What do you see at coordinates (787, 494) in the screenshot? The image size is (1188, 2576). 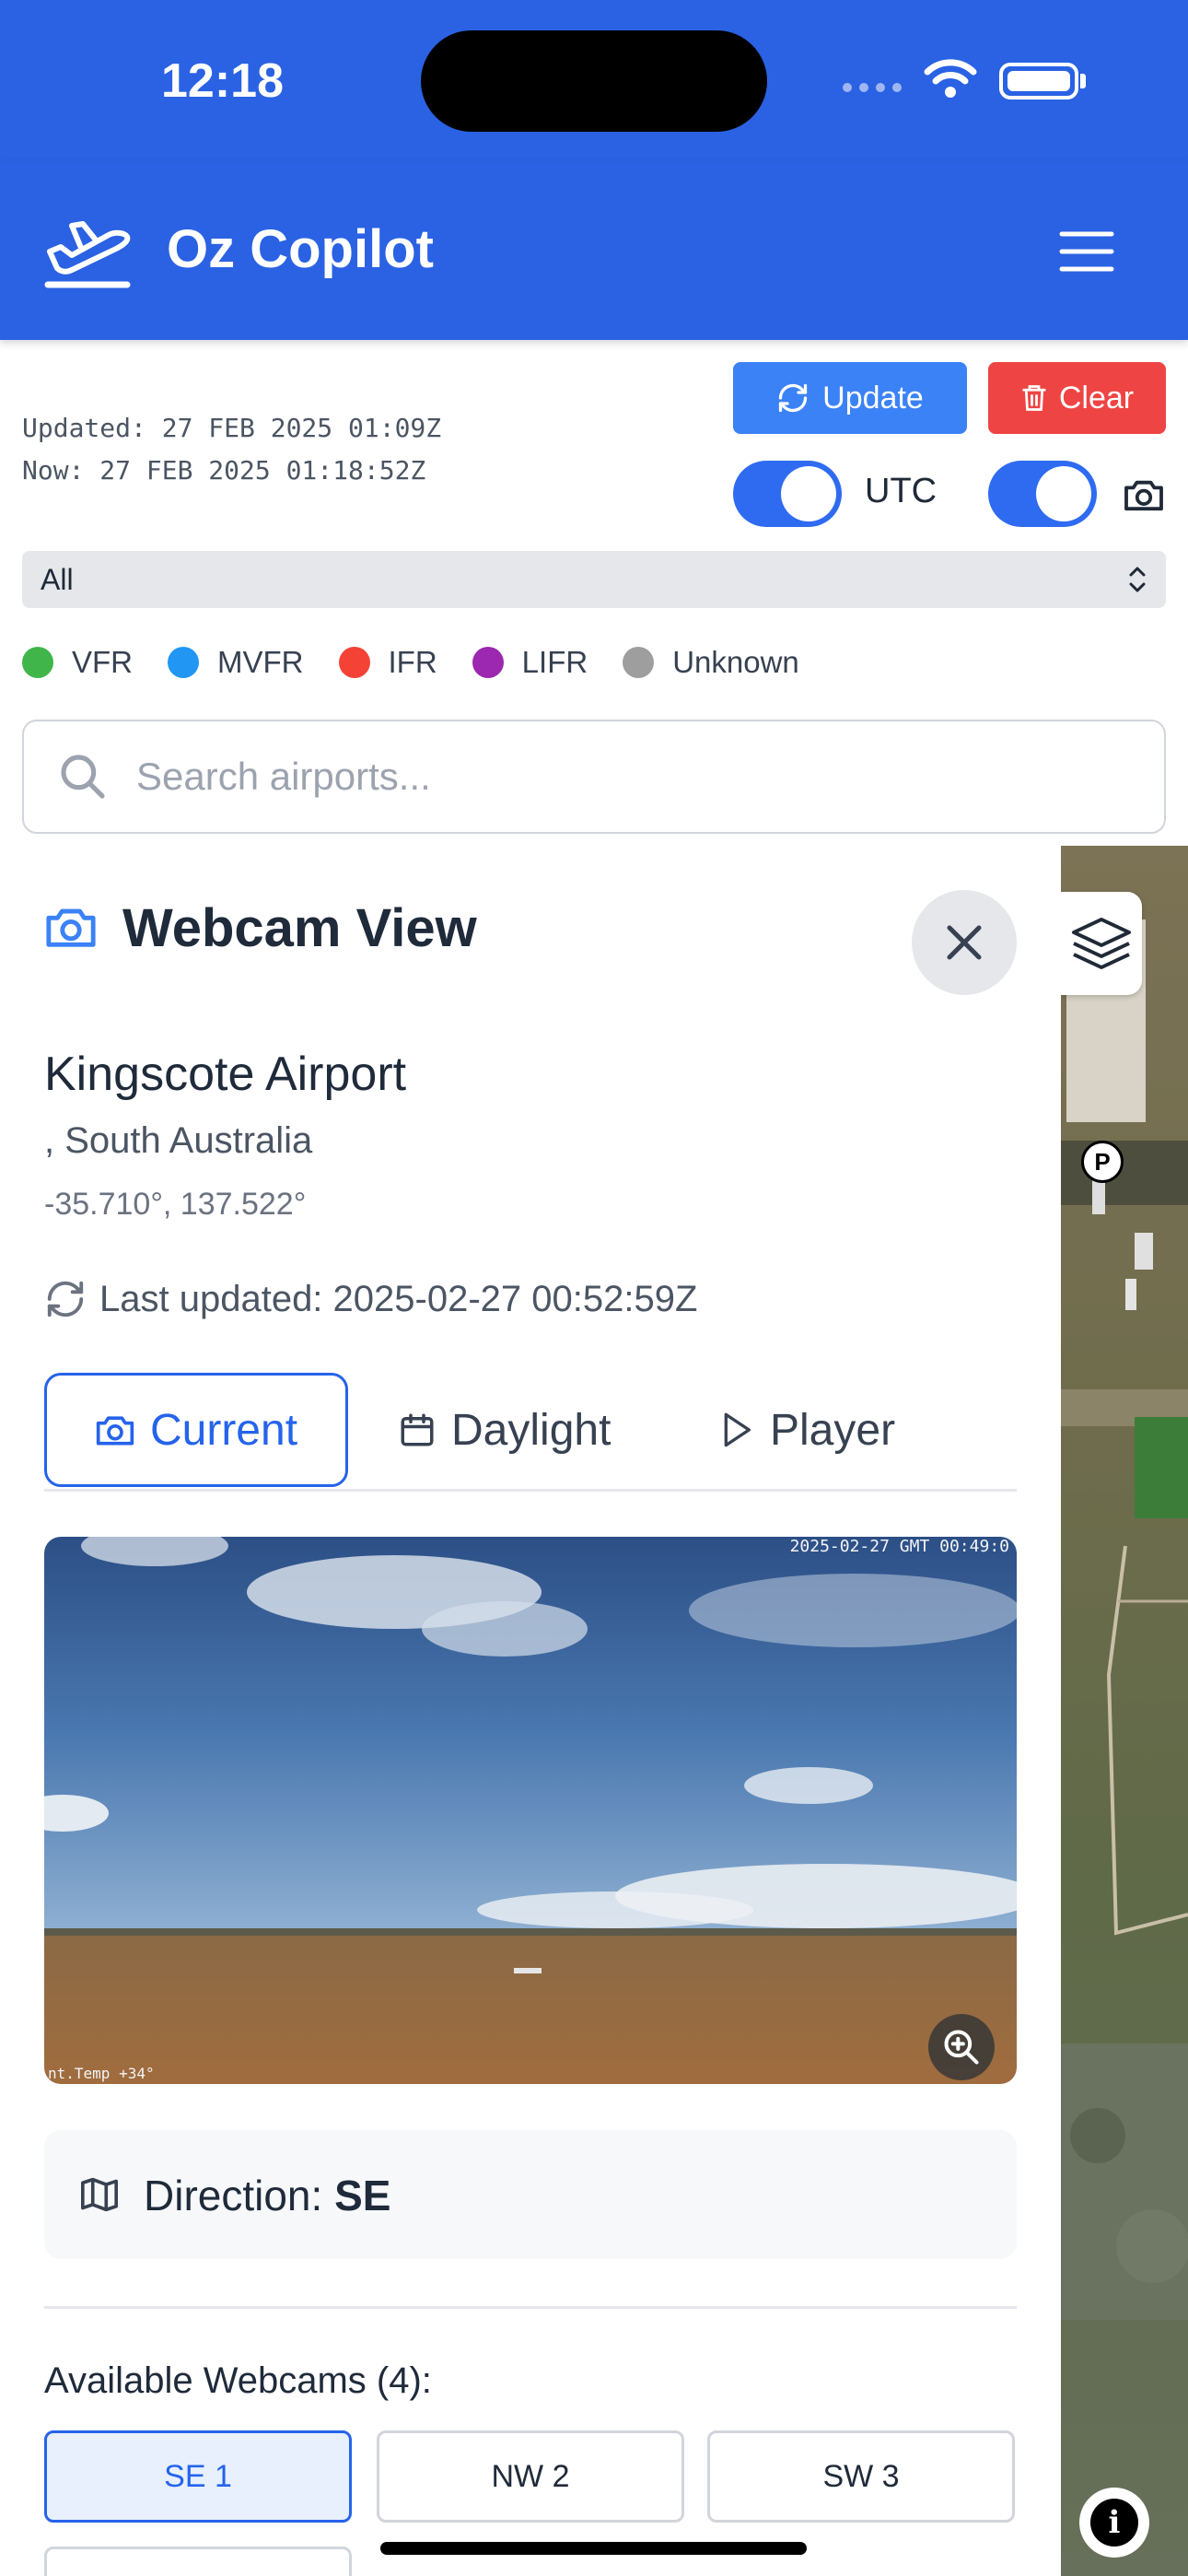 I see `utc-toggle` at bounding box center [787, 494].